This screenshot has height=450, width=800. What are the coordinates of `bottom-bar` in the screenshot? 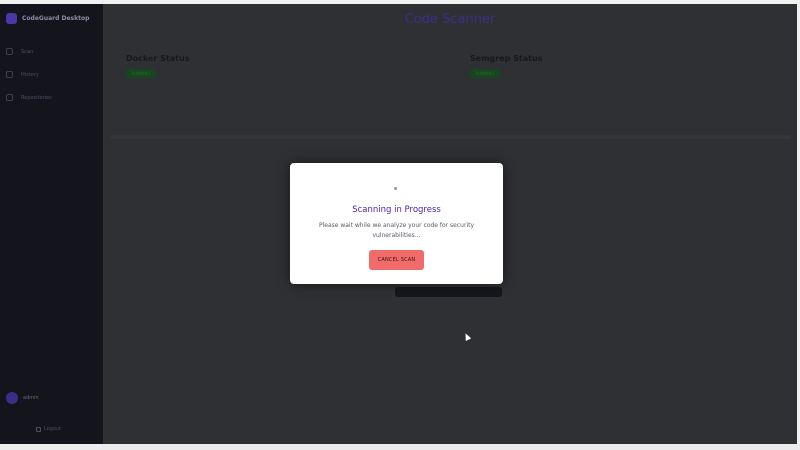 It's located at (400, 447).